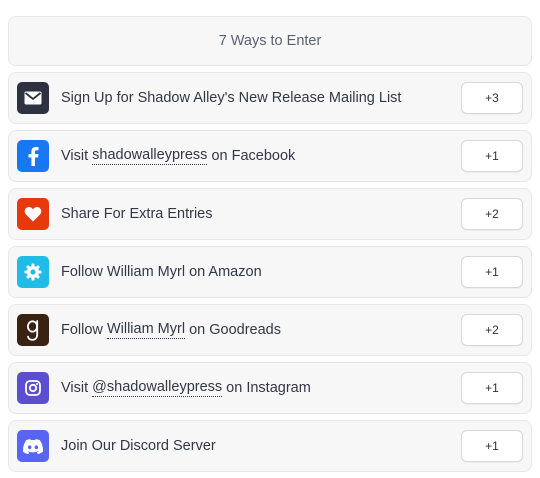 This screenshot has height=478, width=540. Describe the element at coordinates (137, 214) in the screenshot. I see `entry-label: Share For Extra Entries` at that location.